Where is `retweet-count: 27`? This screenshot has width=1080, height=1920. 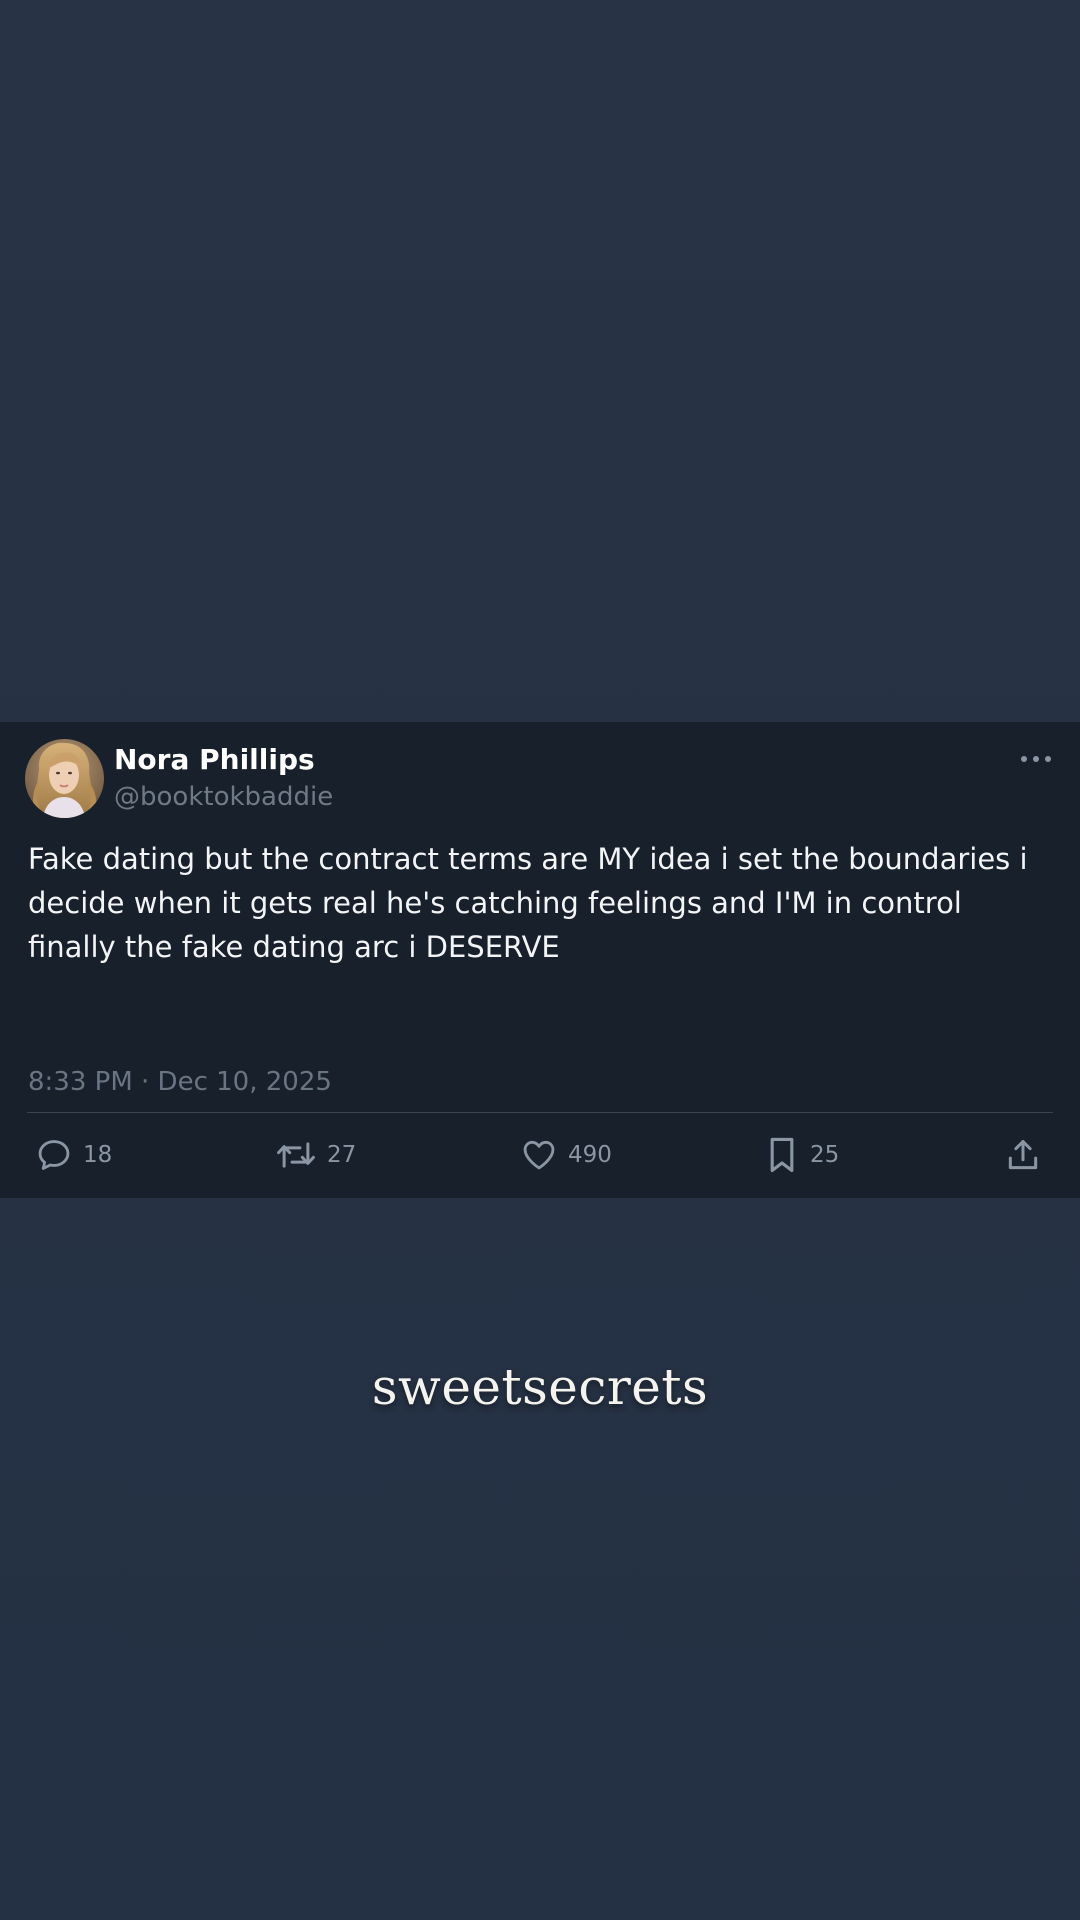 retweet-count: 27 is located at coordinates (342, 1155).